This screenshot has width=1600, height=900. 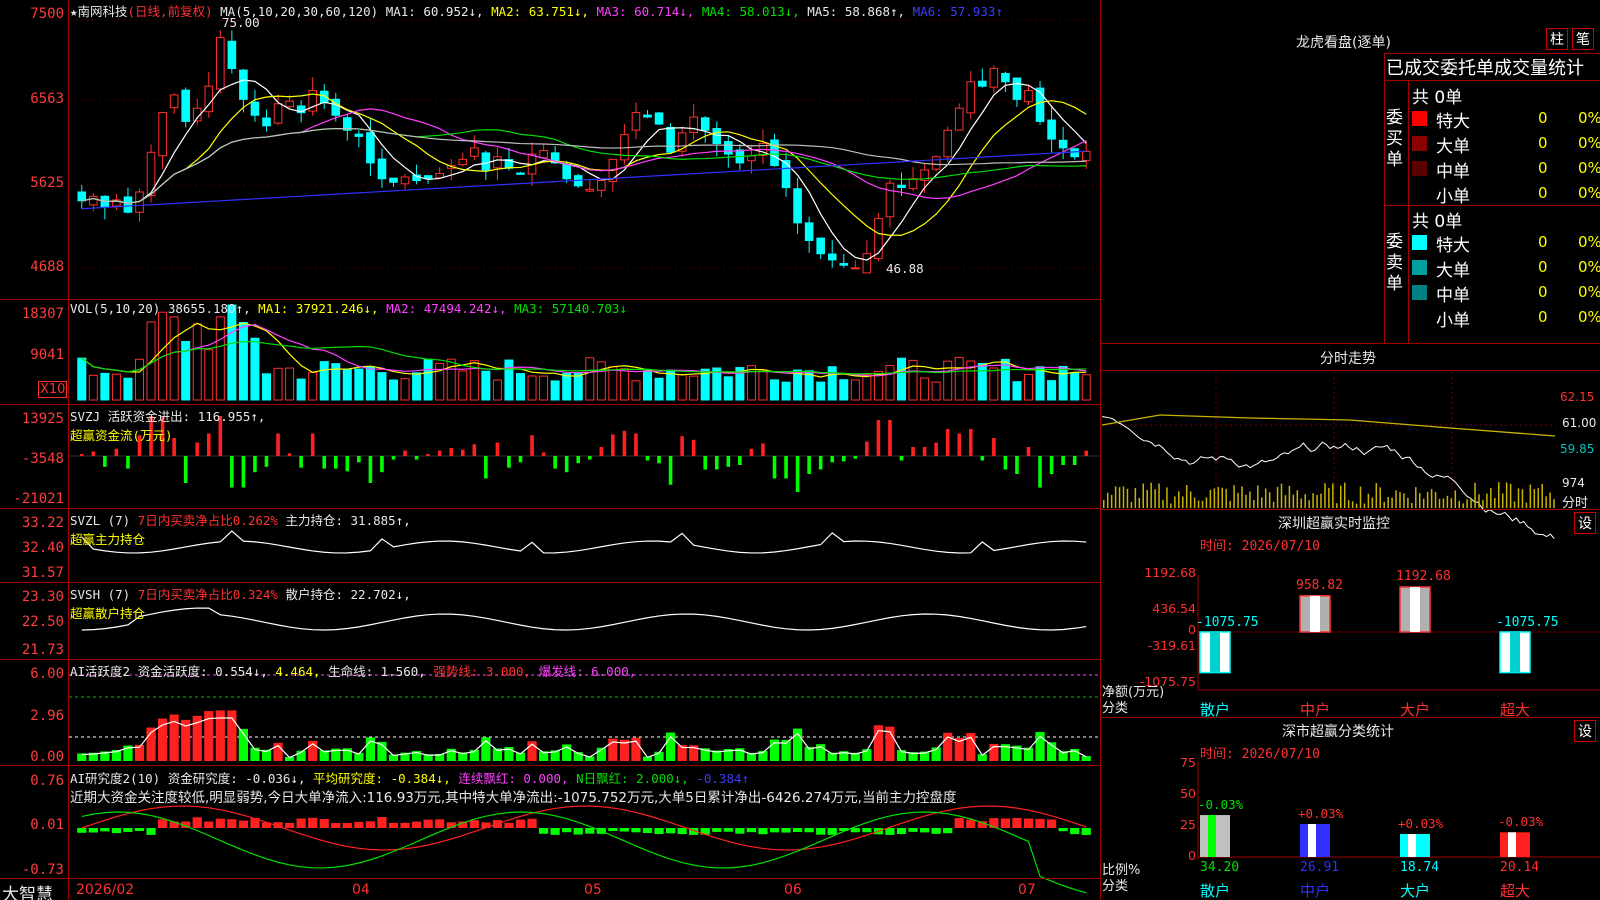 What do you see at coordinates (1492, 205) in the screenshot?
I see `longhu-mid-sep` at bounding box center [1492, 205].